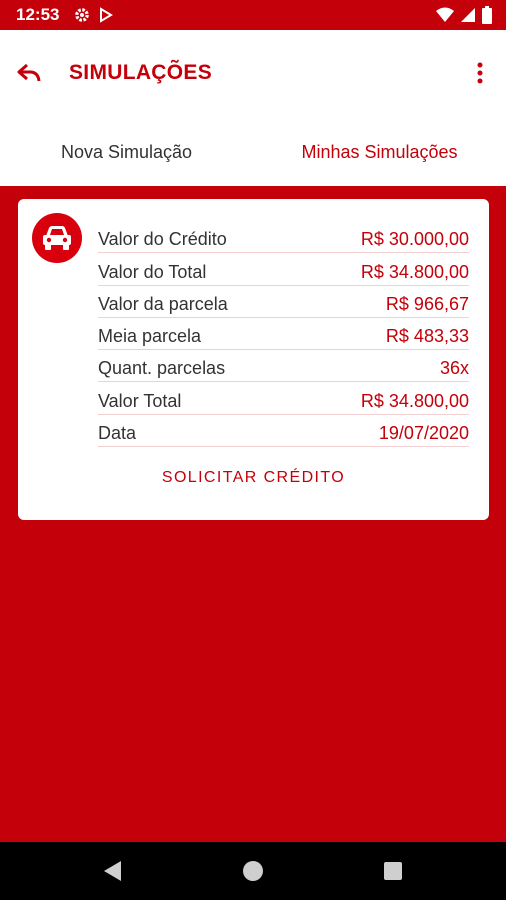 Image resolution: width=506 pixels, height=900 pixels. I want to click on detail-row: Quant. parcelas 36x, so click(283, 366).